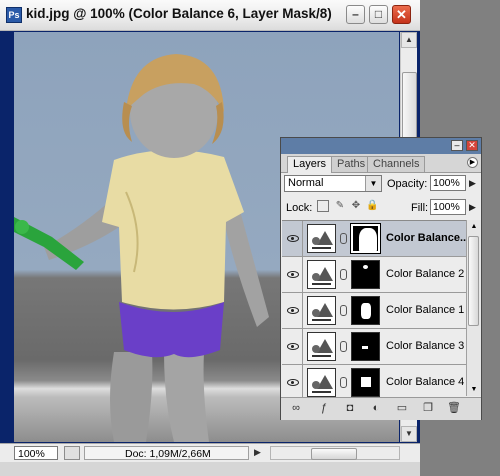  I want to click on tab-paths: Paths, so click(351, 164).